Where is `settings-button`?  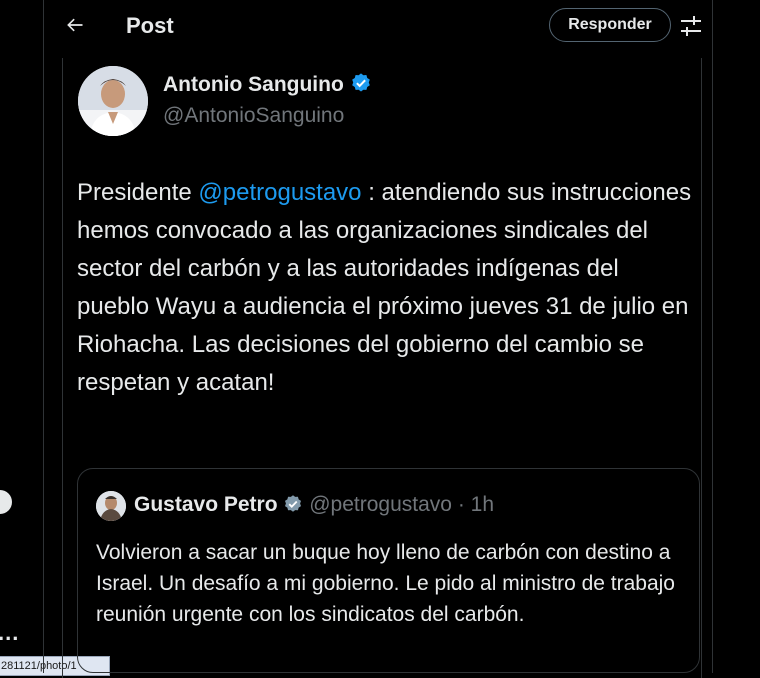 settings-button is located at coordinates (691, 26).